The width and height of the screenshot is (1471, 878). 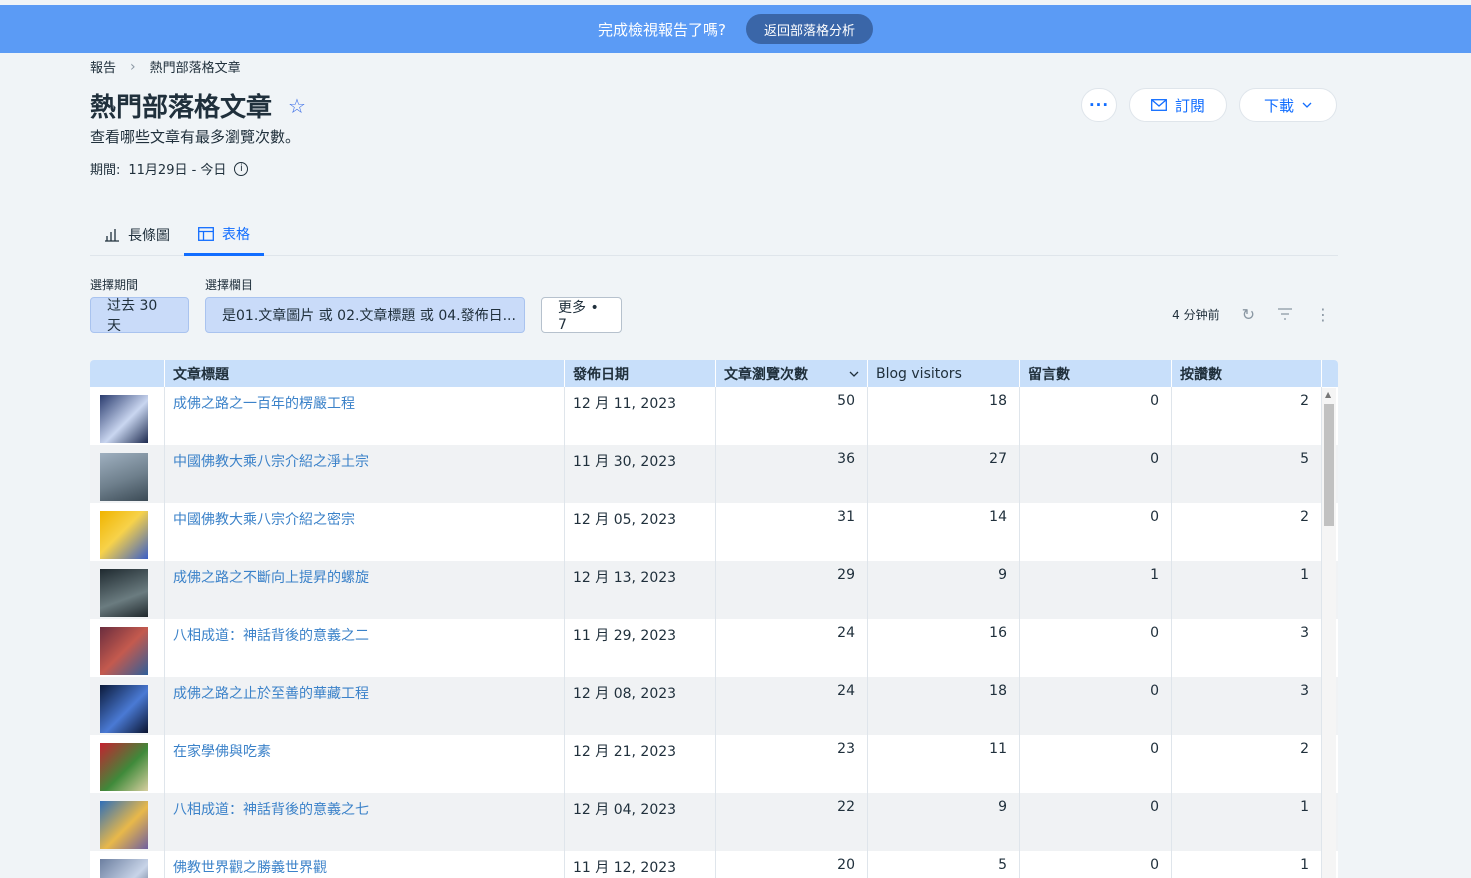 I want to click on views-count: 29, so click(x=792, y=590).